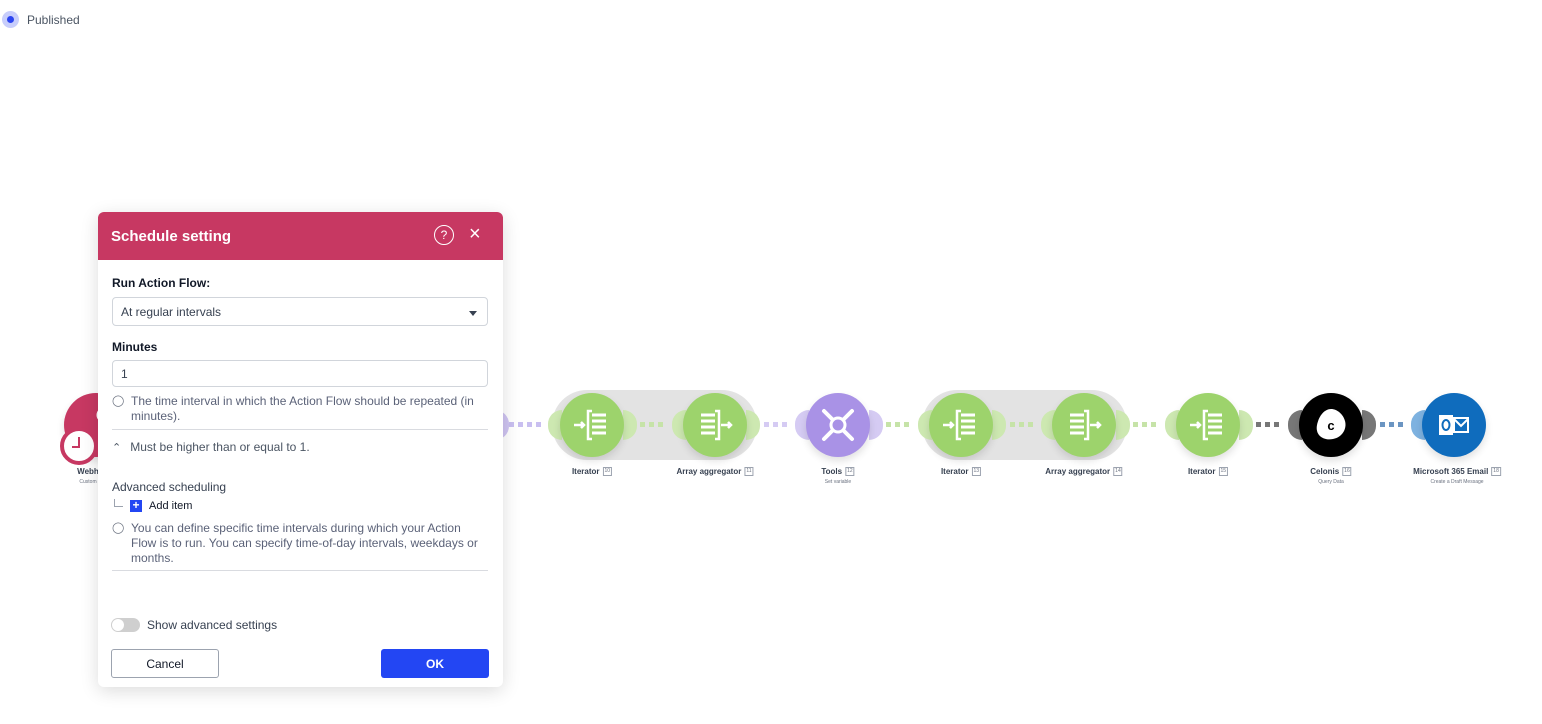 The image size is (1542, 724). Describe the element at coordinates (79, 446) in the screenshot. I see `clock-icon` at that location.